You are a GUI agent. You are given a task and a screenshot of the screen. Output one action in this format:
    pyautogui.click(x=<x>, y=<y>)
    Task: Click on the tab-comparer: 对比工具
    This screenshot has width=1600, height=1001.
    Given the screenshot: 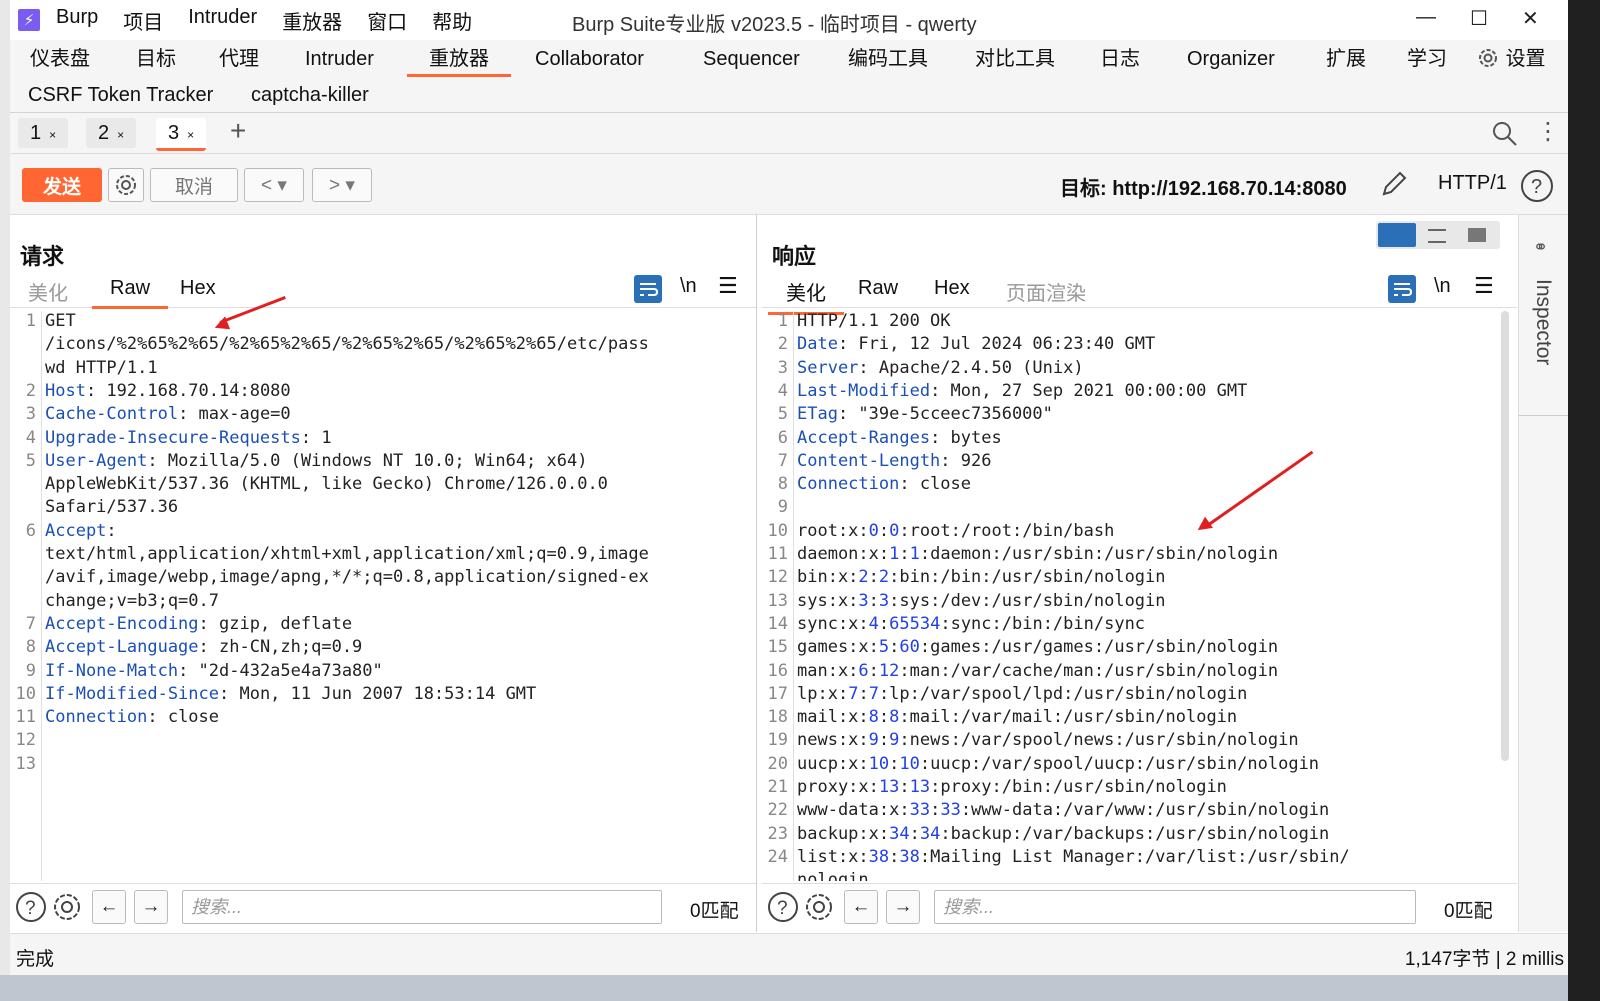 What is the action you would take?
    pyautogui.click(x=1015, y=59)
    